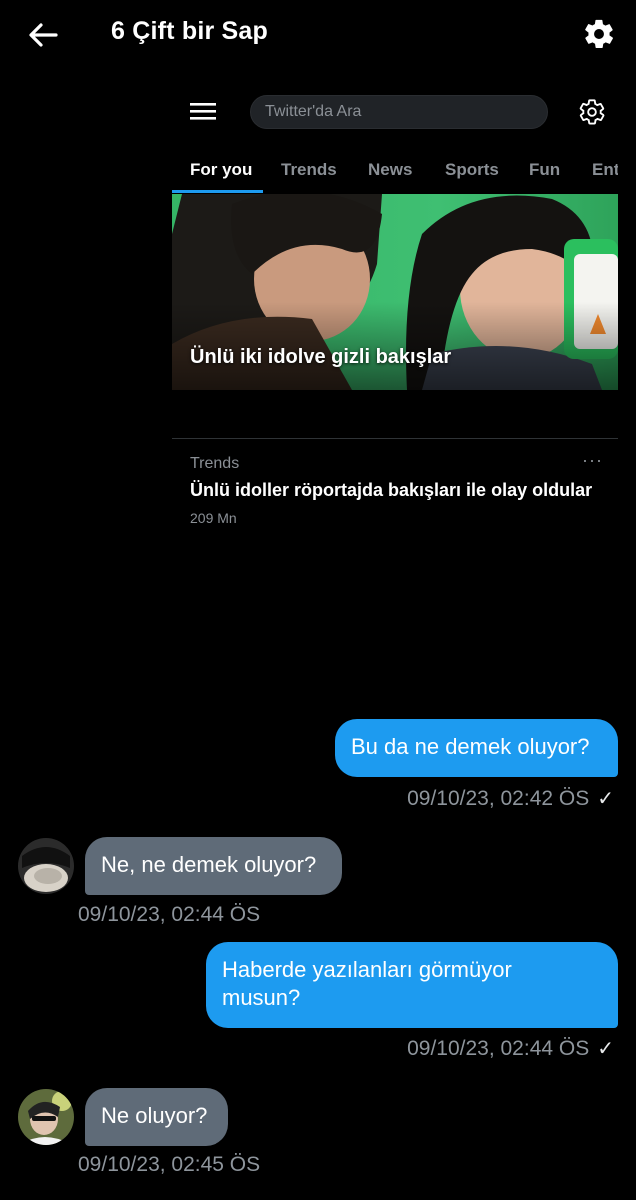  Describe the element at coordinates (217, 191) in the screenshot. I see `active-tab-indicator` at that location.